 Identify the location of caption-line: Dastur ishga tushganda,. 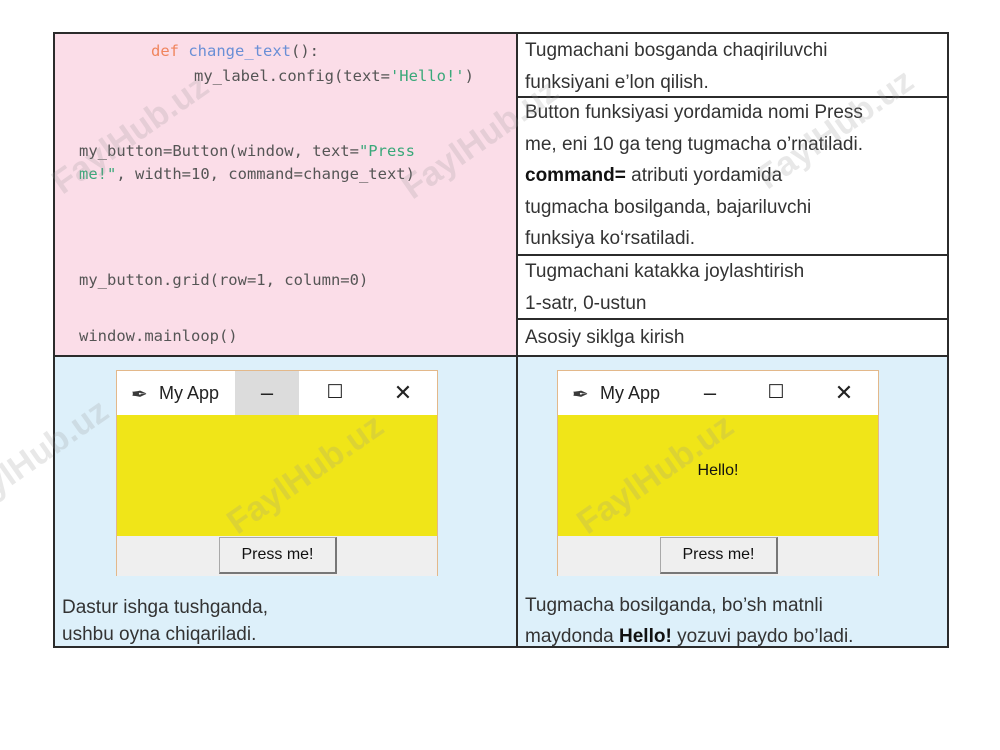
(165, 607).